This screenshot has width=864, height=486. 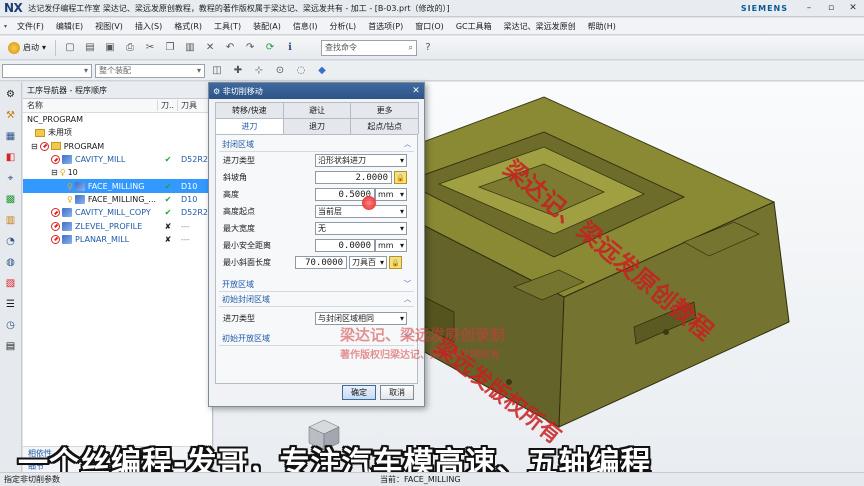 What do you see at coordinates (249, 126) in the screenshot?
I see `tab-engage: 进刀` at bounding box center [249, 126].